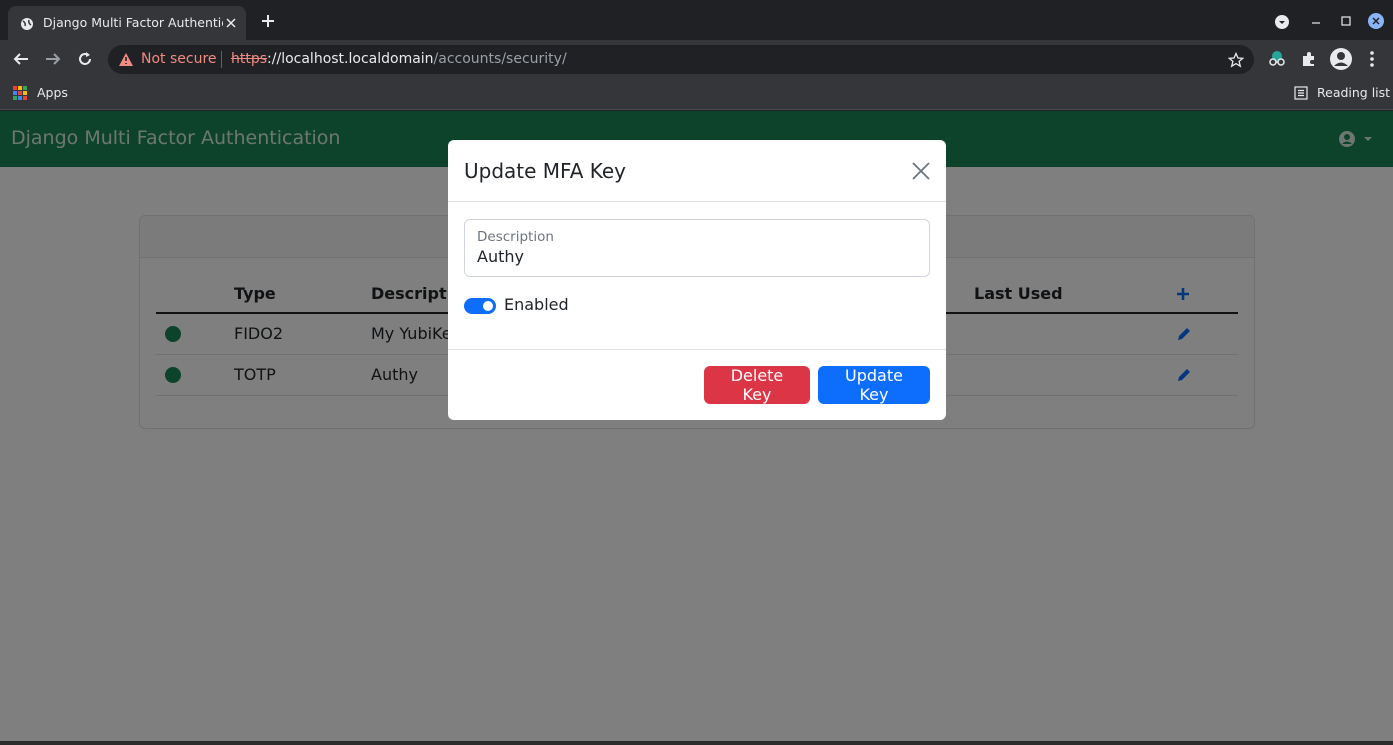 The image size is (1393, 745). Describe the element at coordinates (179, 59) in the screenshot. I see `not-secure-label: Not secure` at that location.